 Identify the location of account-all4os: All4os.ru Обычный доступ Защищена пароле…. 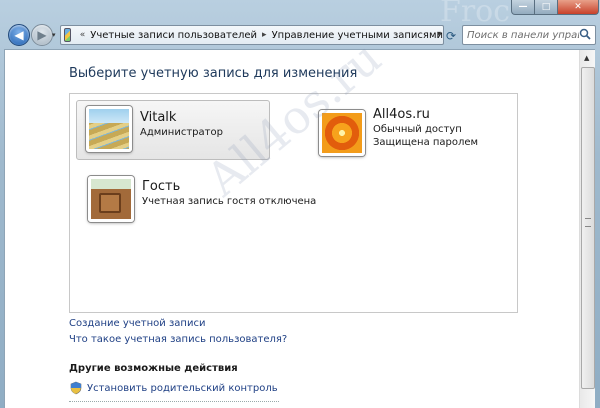
(411, 130).